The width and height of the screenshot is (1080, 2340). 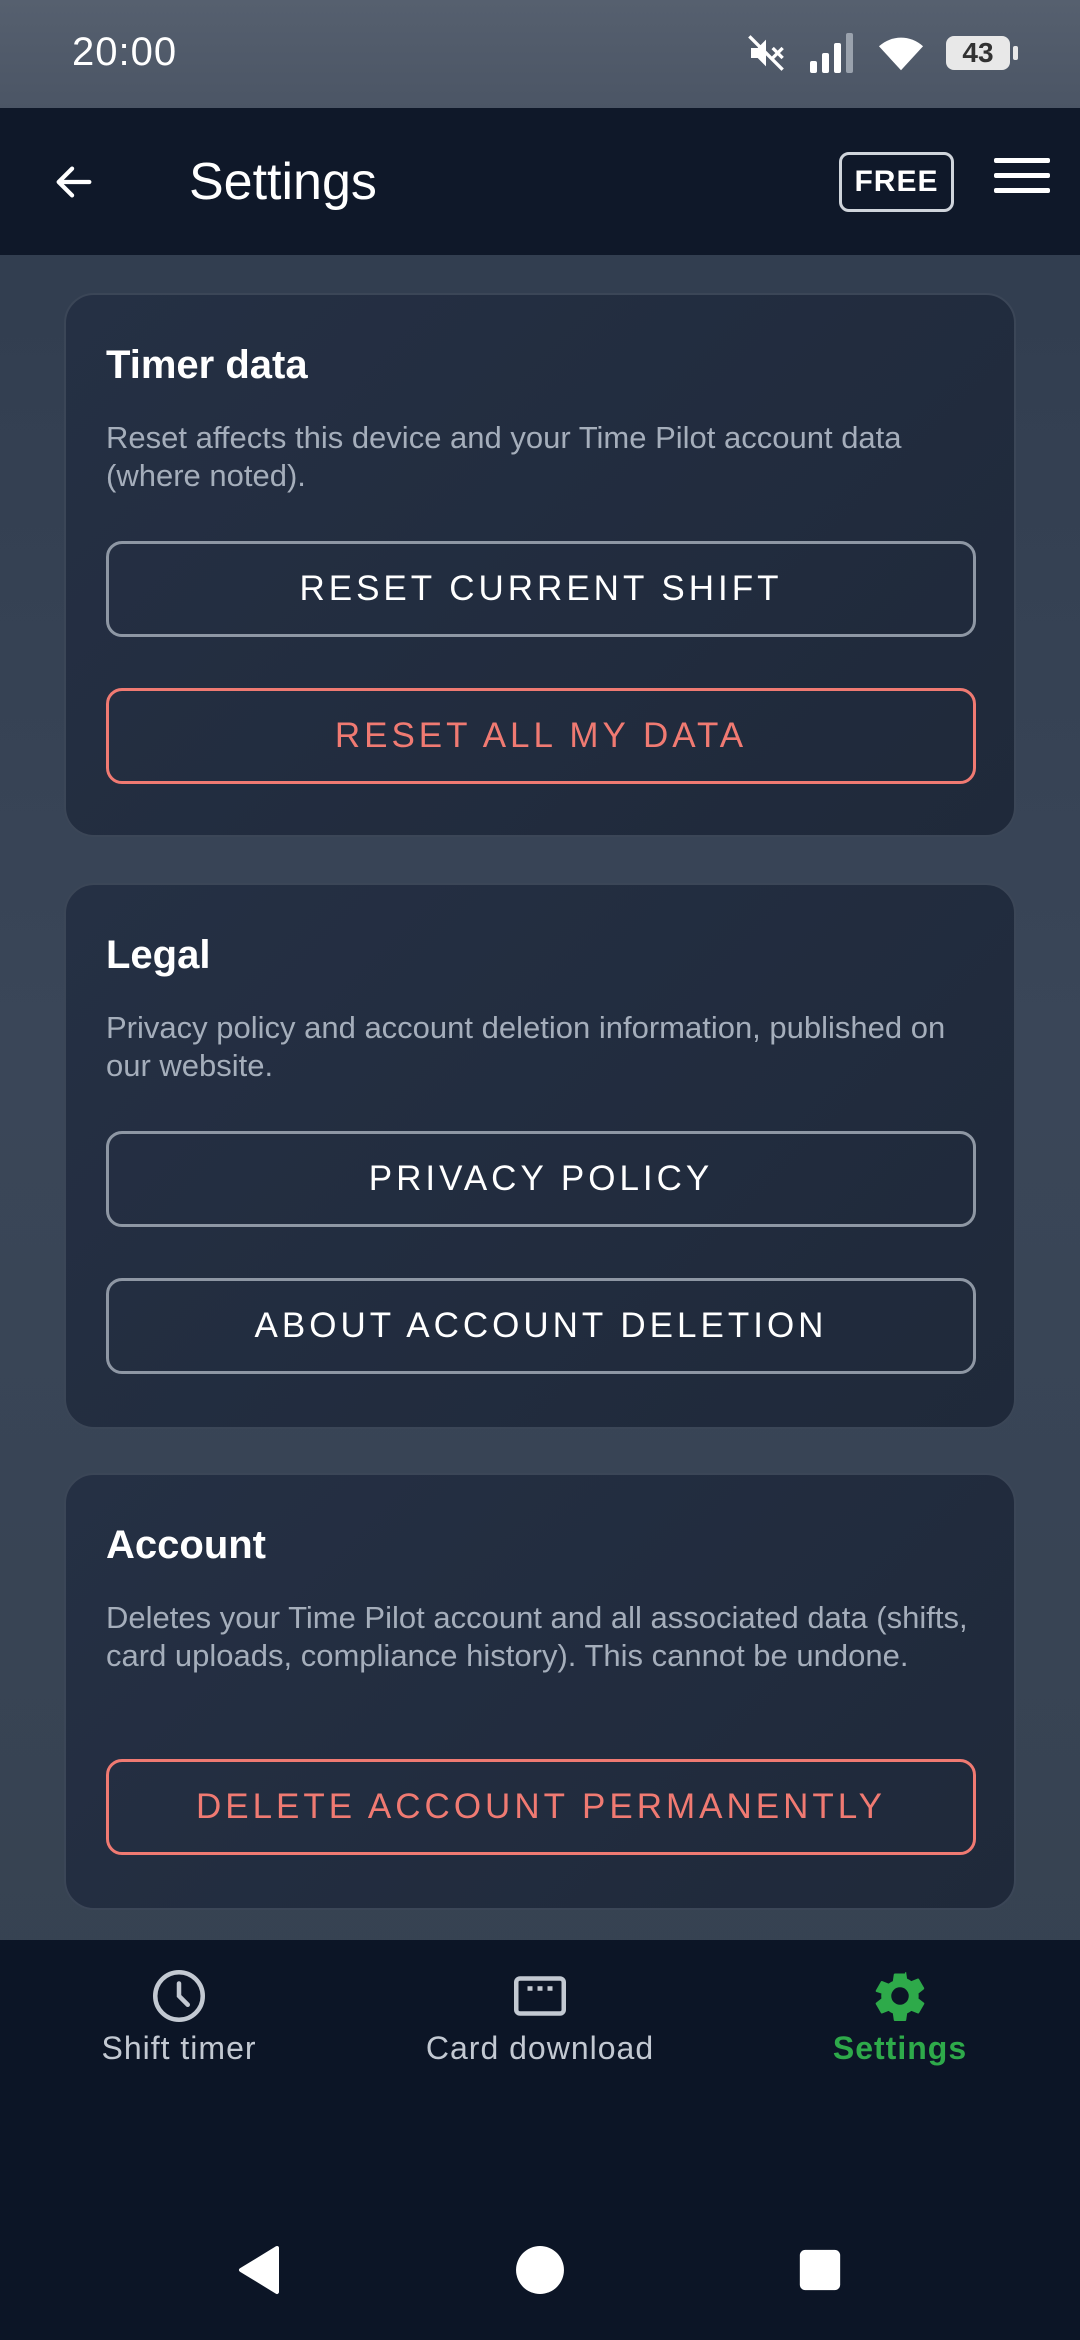 What do you see at coordinates (540, 54) in the screenshot?
I see `status-bar: 20:00 43` at bounding box center [540, 54].